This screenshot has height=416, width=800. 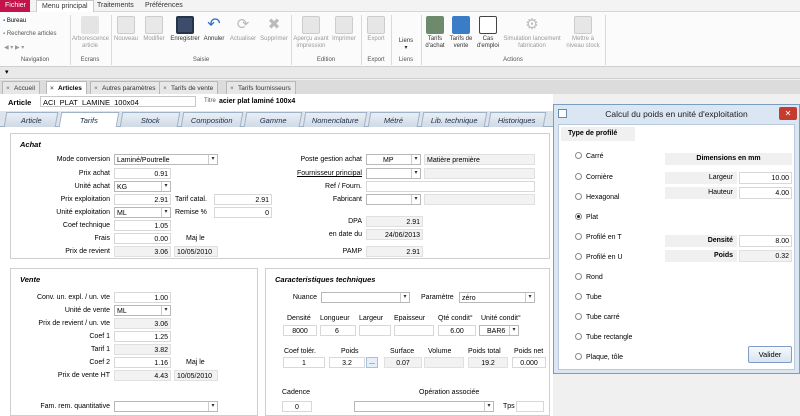 What do you see at coordinates (347, 362) in the screenshot?
I see `poids-field: 3.2` at bounding box center [347, 362].